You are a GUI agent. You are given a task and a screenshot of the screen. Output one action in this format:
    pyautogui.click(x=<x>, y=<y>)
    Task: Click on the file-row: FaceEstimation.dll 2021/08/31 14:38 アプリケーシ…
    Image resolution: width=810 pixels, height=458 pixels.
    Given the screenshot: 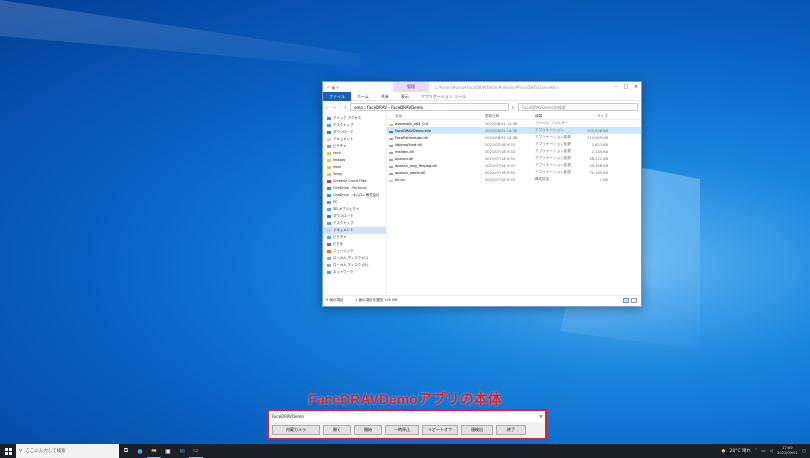 What is the action you would take?
    pyautogui.click(x=514, y=137)
    